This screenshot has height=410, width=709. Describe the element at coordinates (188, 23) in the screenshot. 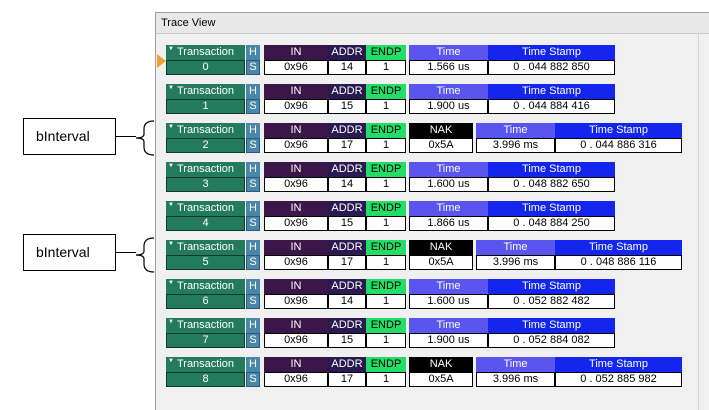

I see `window-title: Trace View` at that location.